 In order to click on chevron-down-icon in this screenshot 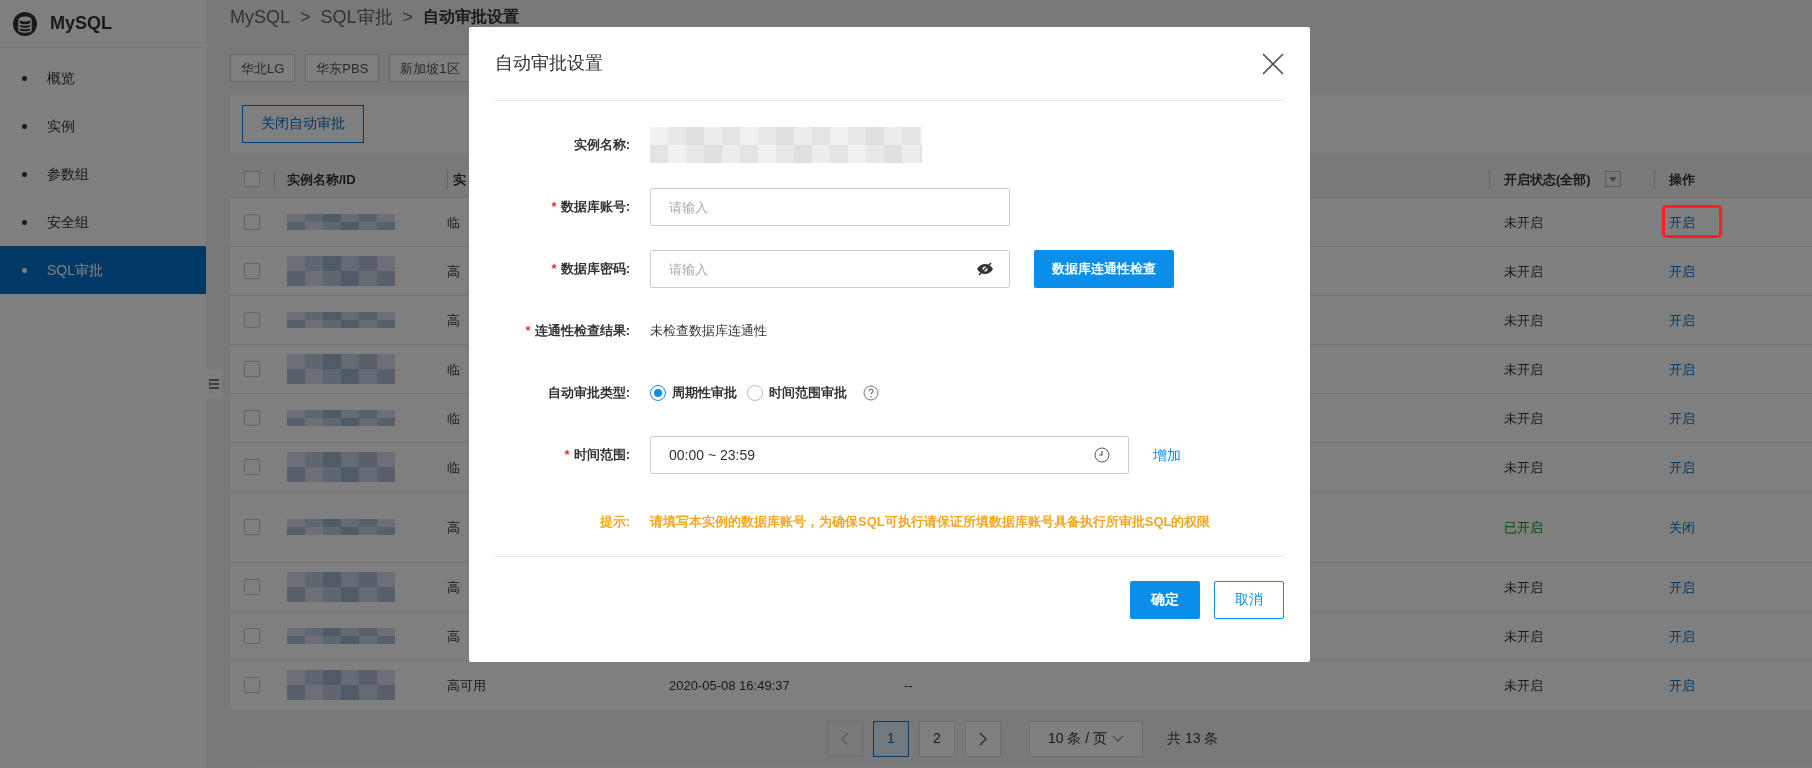, I will do `click(1118, 739)`.